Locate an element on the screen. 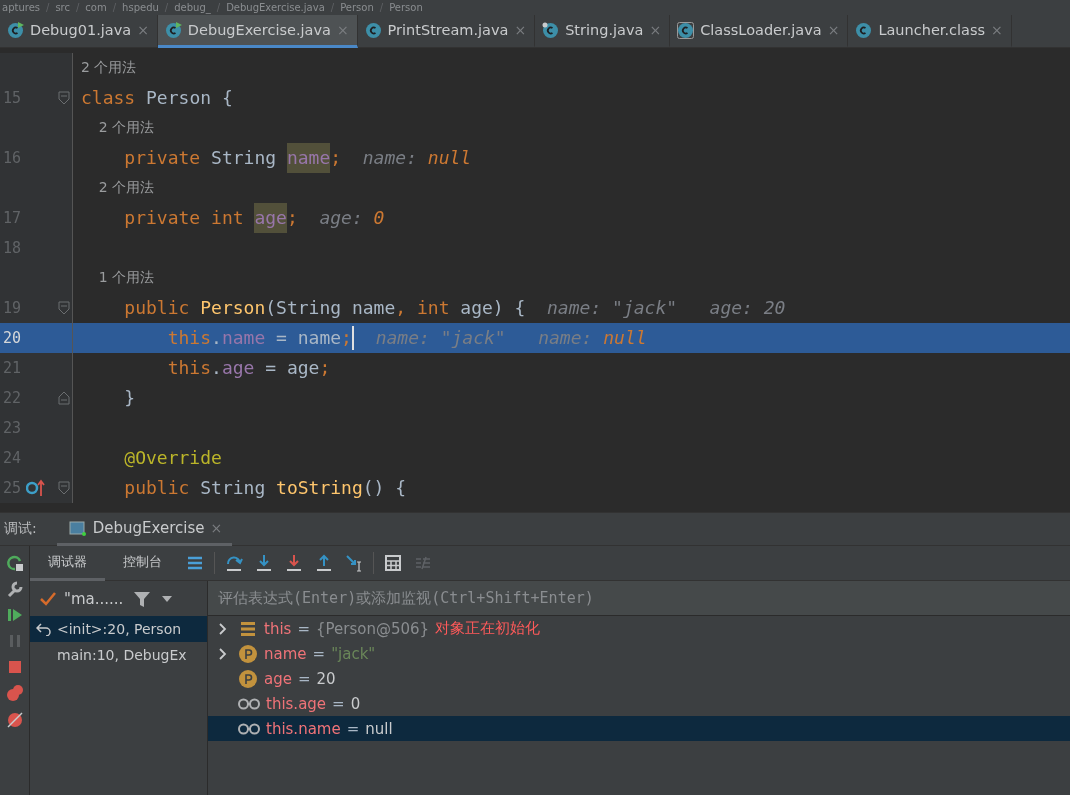  variable-value: "jack" is located at coordinates (353, 653).